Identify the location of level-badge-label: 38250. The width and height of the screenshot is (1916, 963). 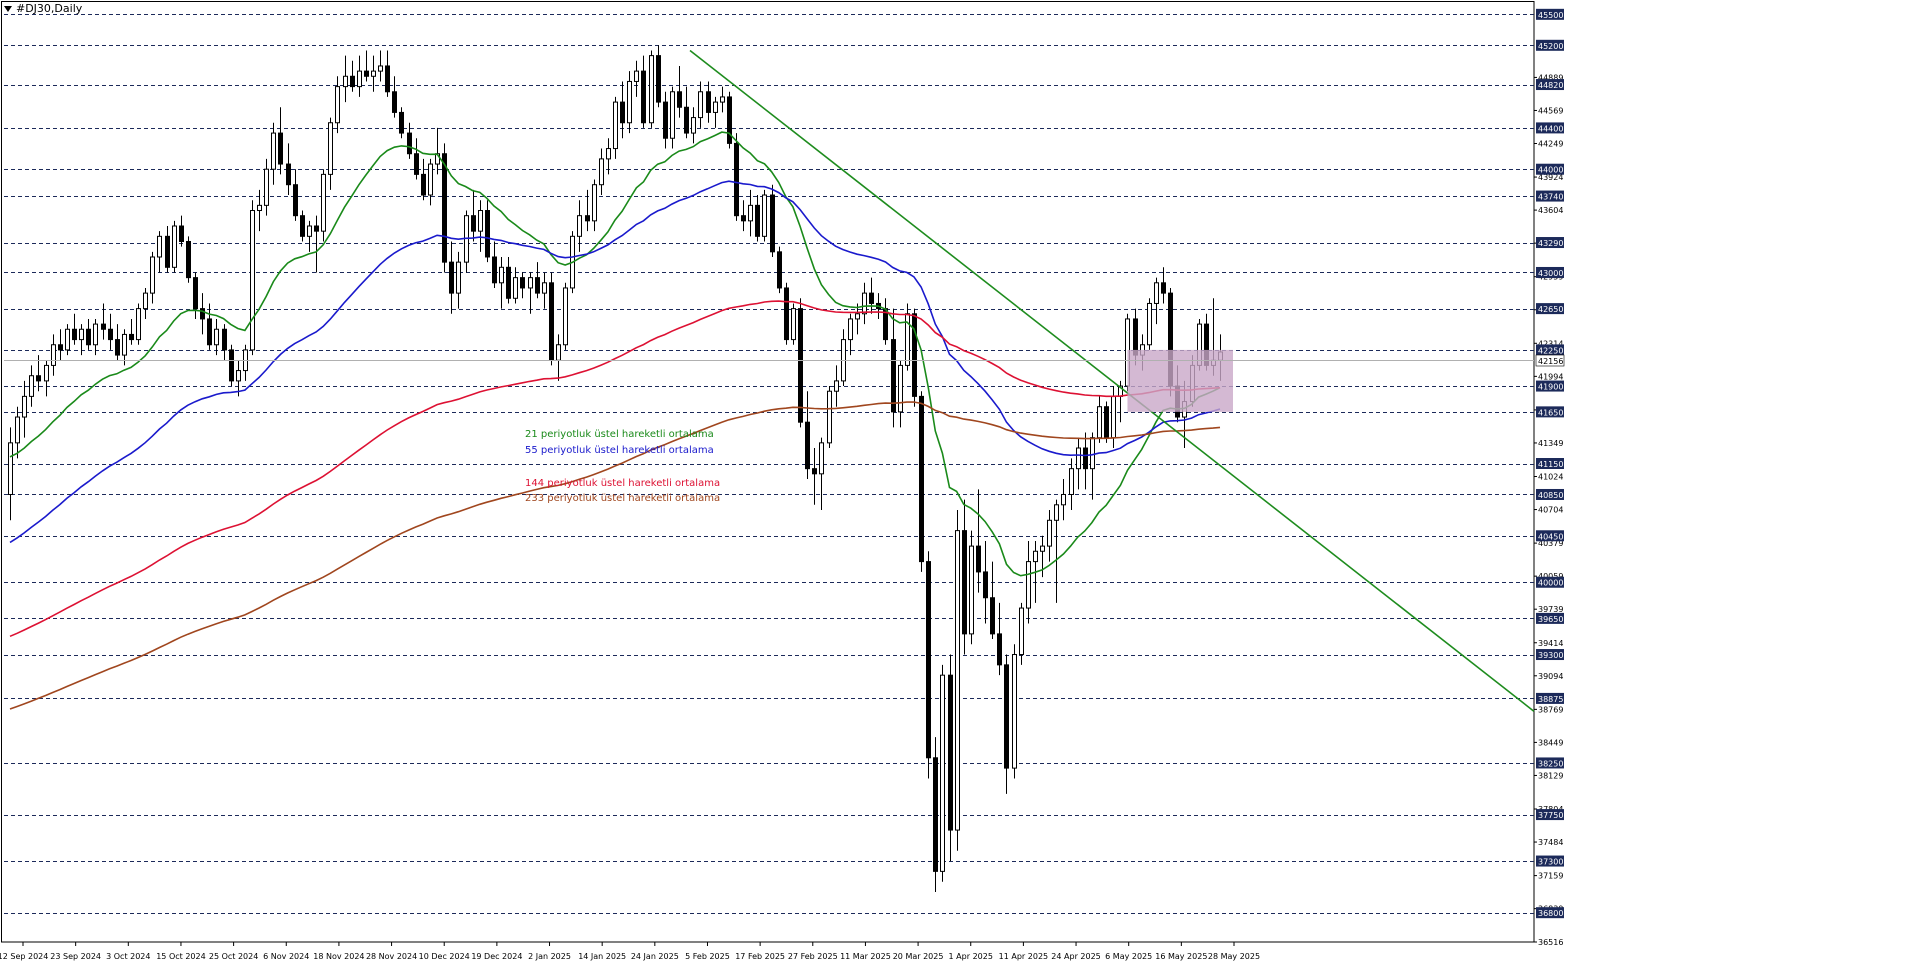
(1550, 763).